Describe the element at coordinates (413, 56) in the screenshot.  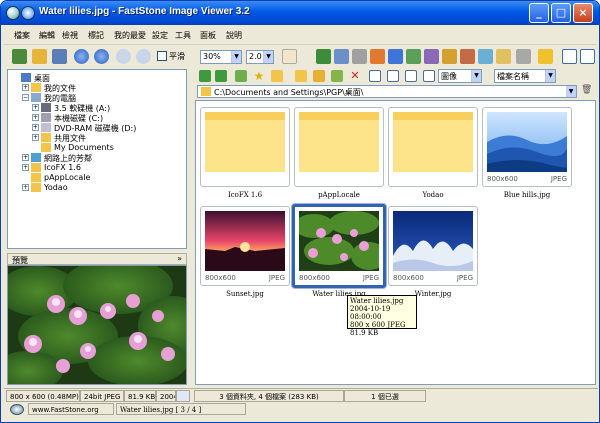
I see `flip-icon` at that location.